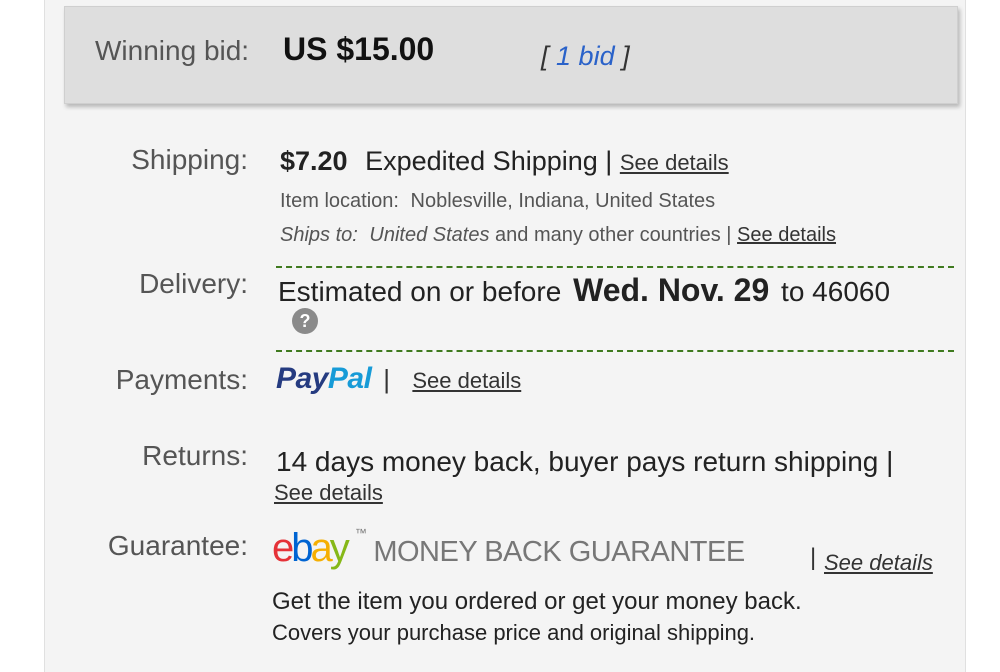  I want to click on shipping-label: Shipping:, so click(189, 159).